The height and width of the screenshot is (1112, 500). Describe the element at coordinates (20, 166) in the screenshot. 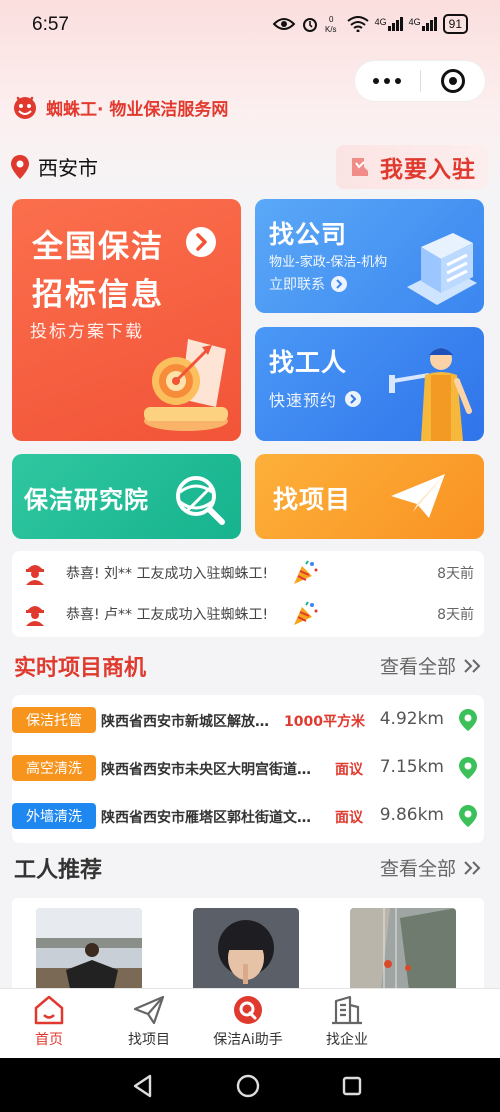

I see `location-pin-icon` at that location.